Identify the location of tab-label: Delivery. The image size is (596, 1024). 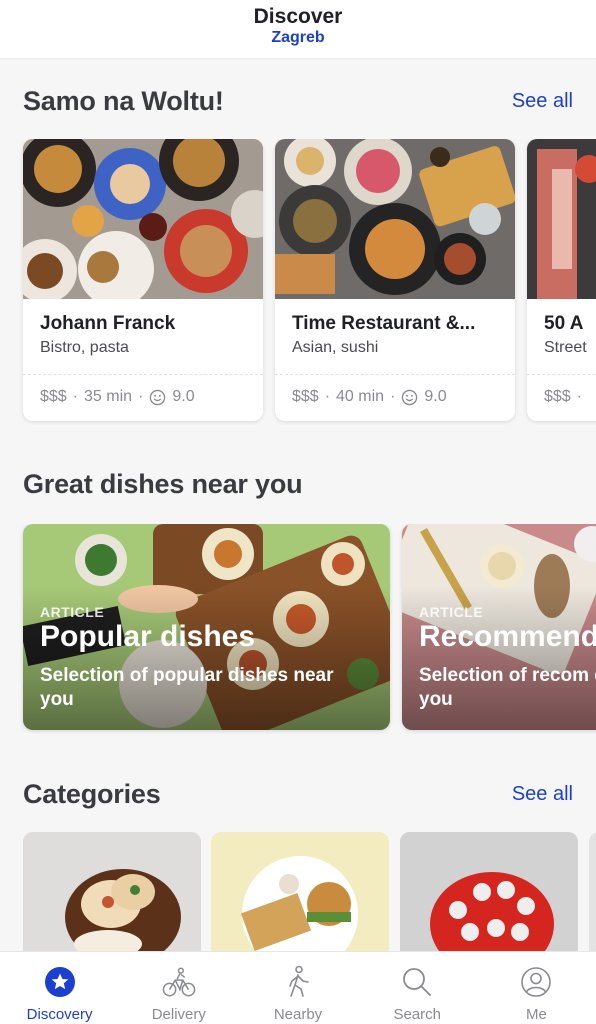
(178, 1014).